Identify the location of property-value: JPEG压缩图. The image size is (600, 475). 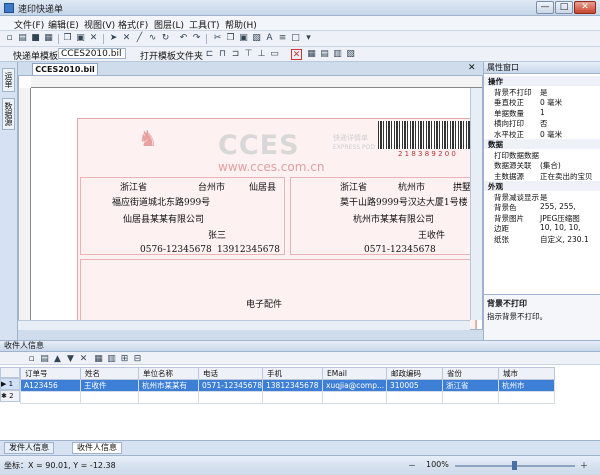
(560, 218).